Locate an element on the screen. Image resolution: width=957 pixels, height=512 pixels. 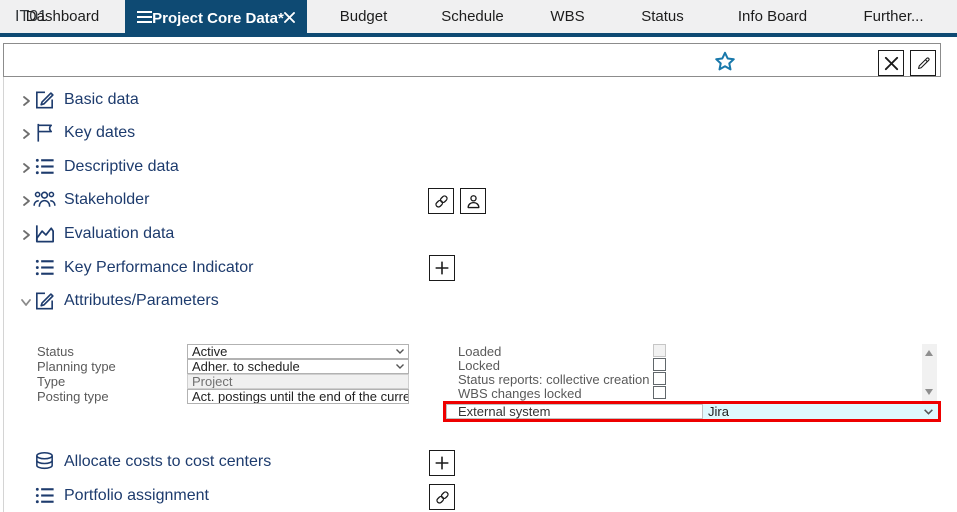
checkbox-label-status-reports: Status reports: collective creation is located at coordinates (554, 379).